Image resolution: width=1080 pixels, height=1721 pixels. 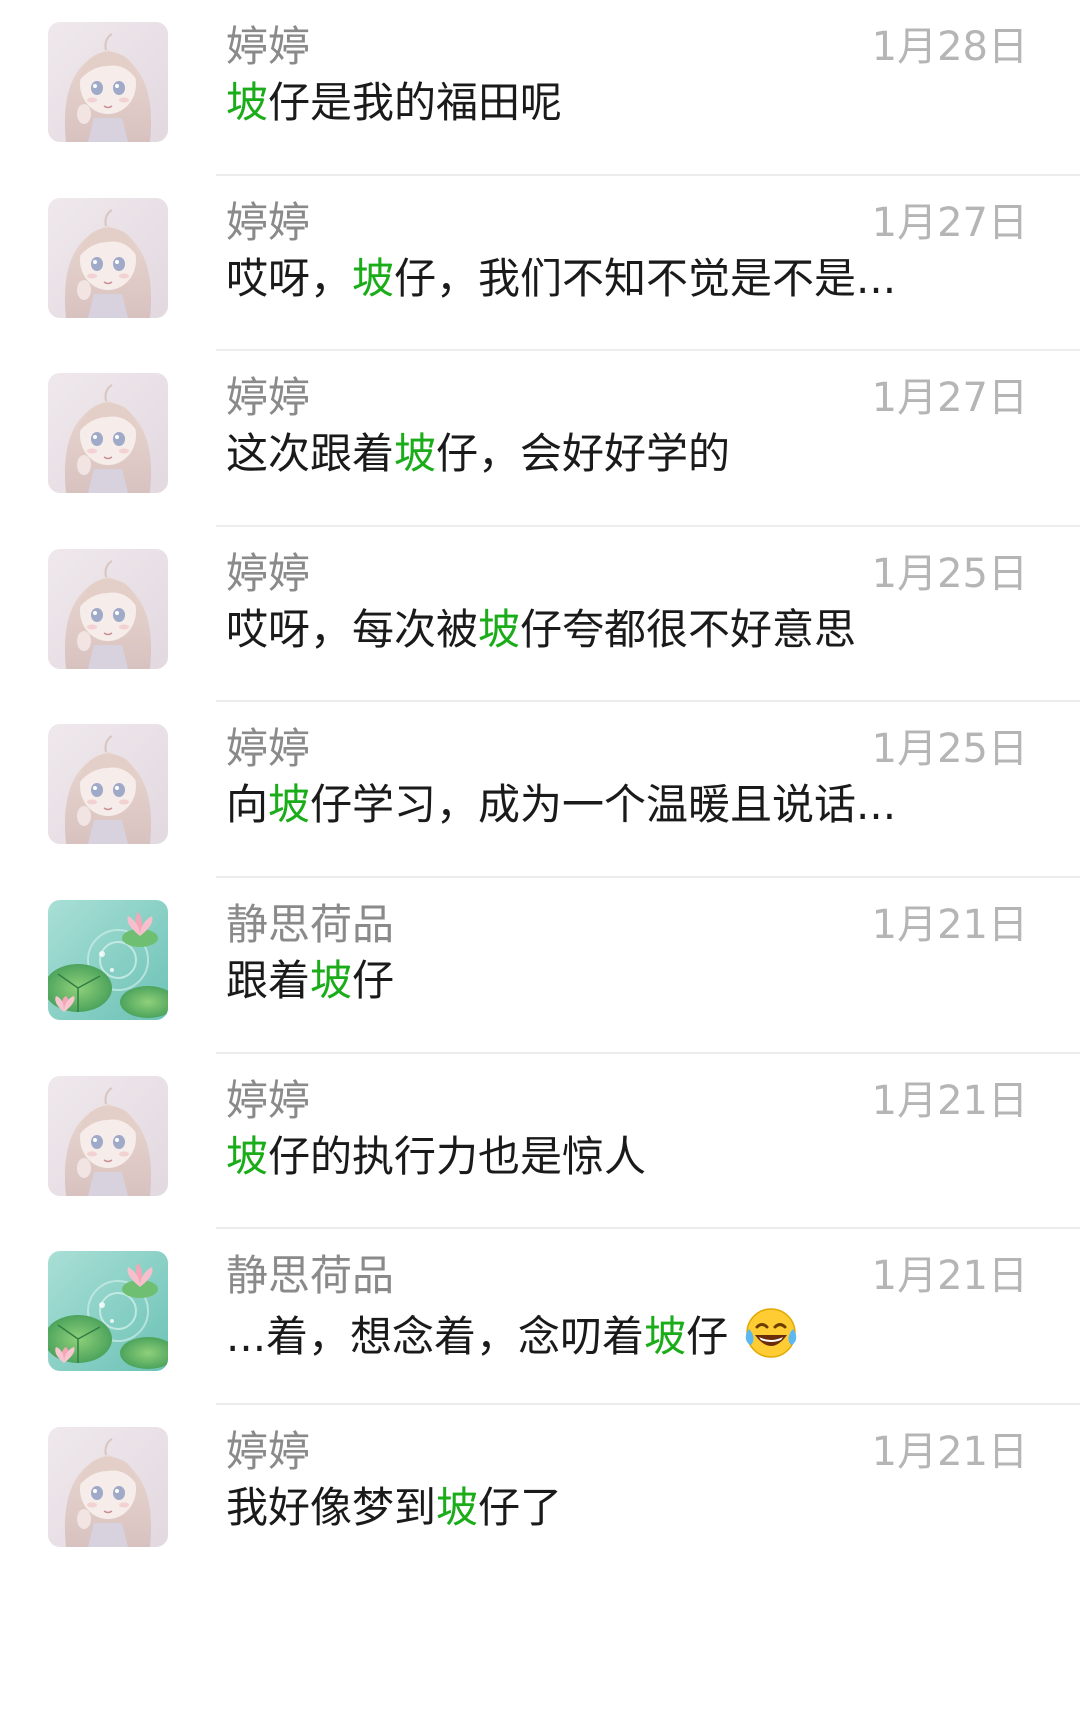 I want to click on message-row: 婷婷 1月21日 我好像梦到坡仔了, so click(x=540, y=1493).